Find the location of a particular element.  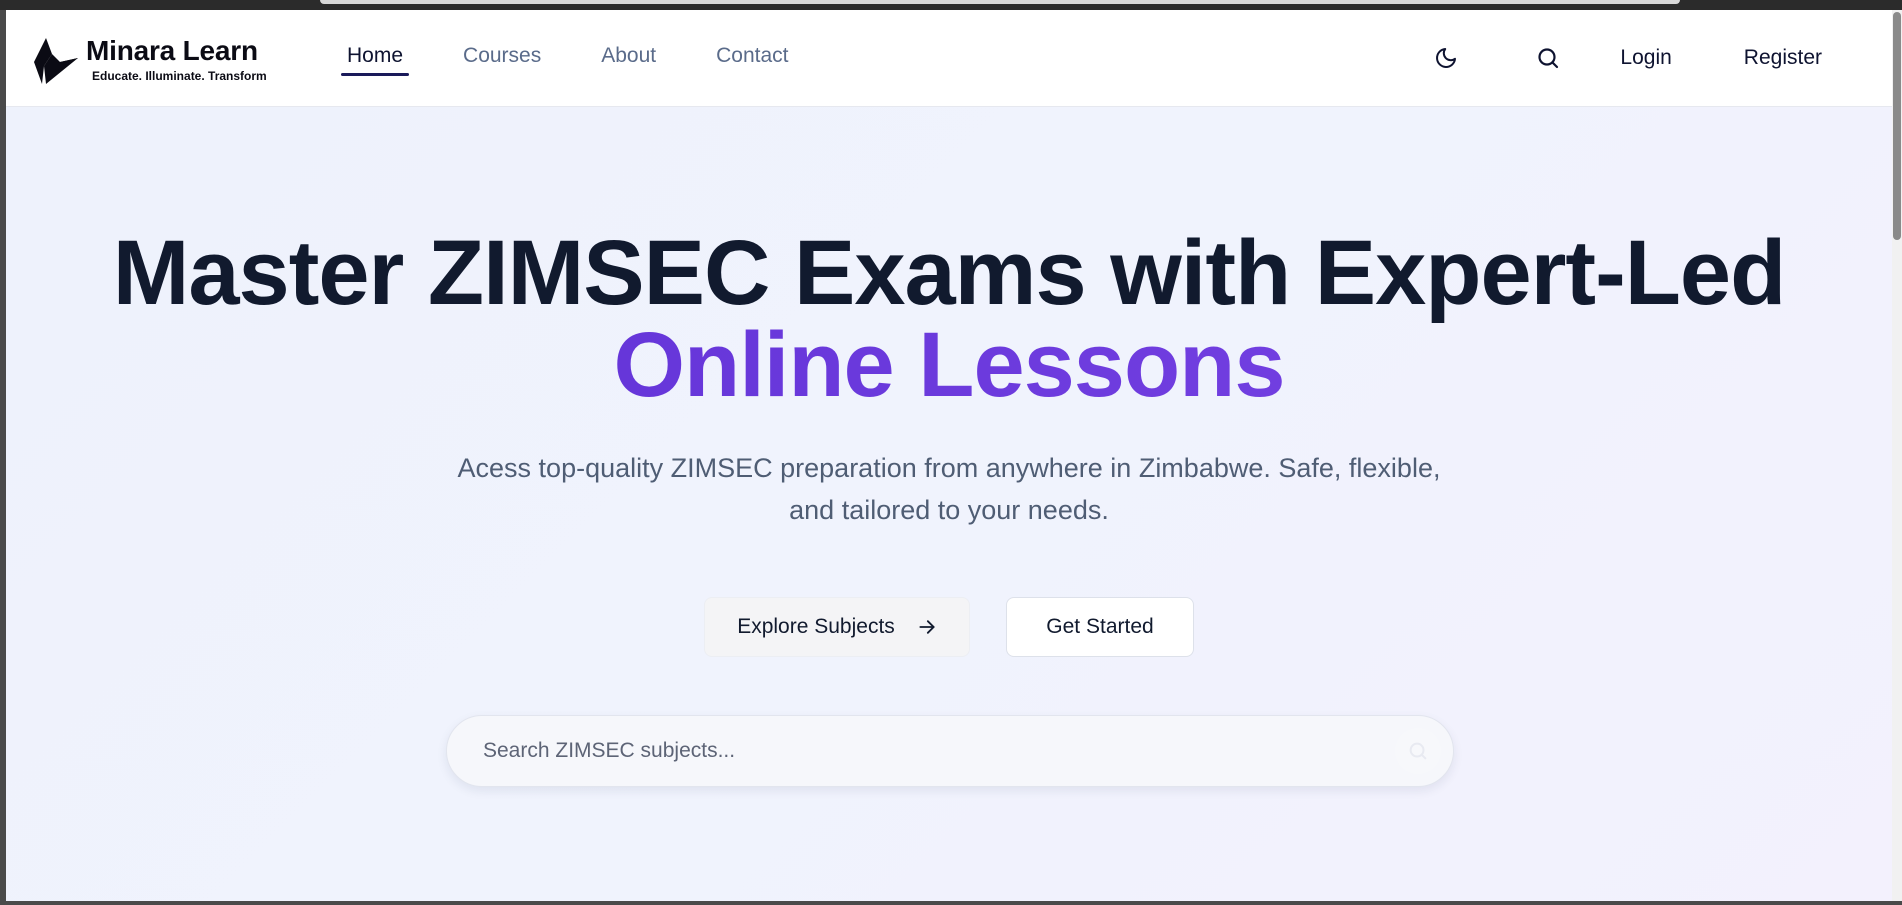

subject-search-input is located at coordinates (897, 751).